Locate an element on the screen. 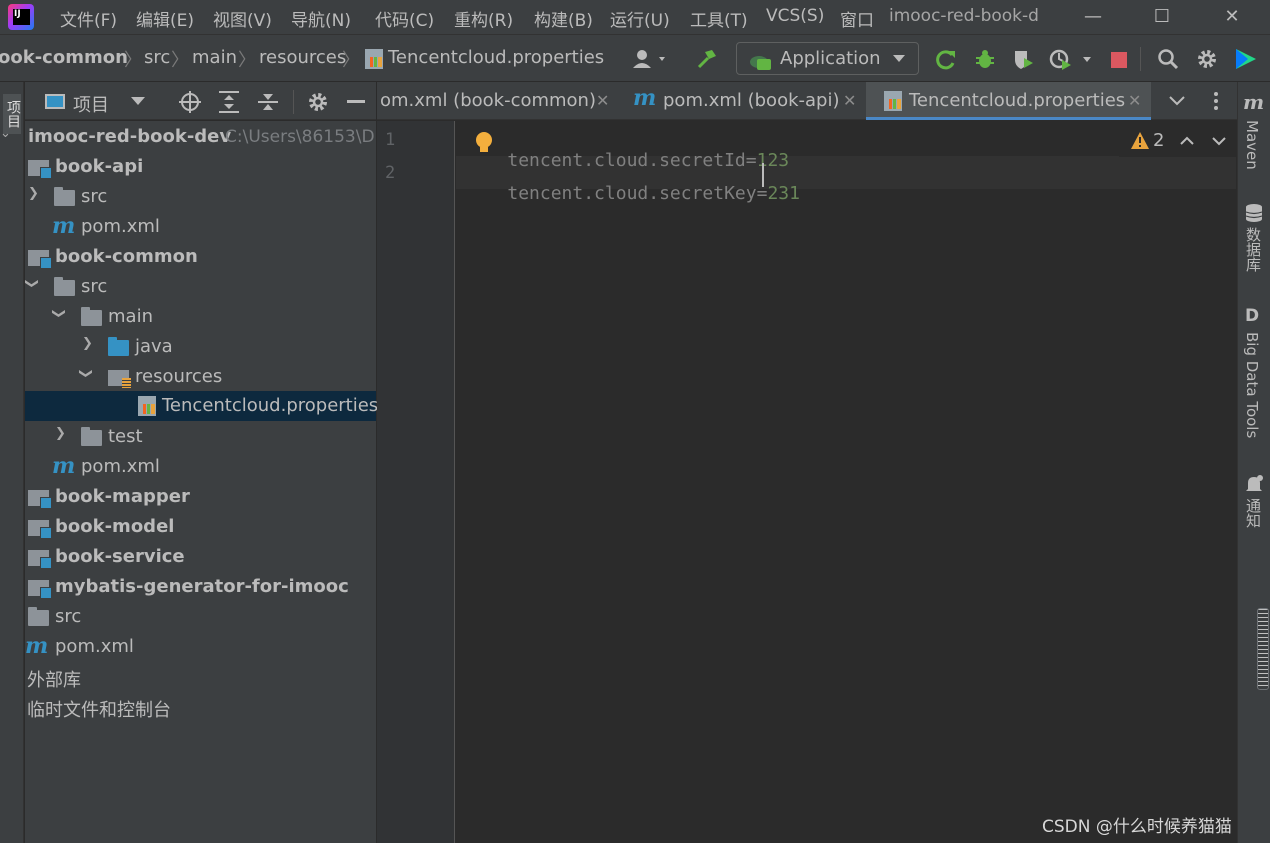 This screenshot has height=843, width=1270. maven-icon: m is located at coordinates (1254, 102).